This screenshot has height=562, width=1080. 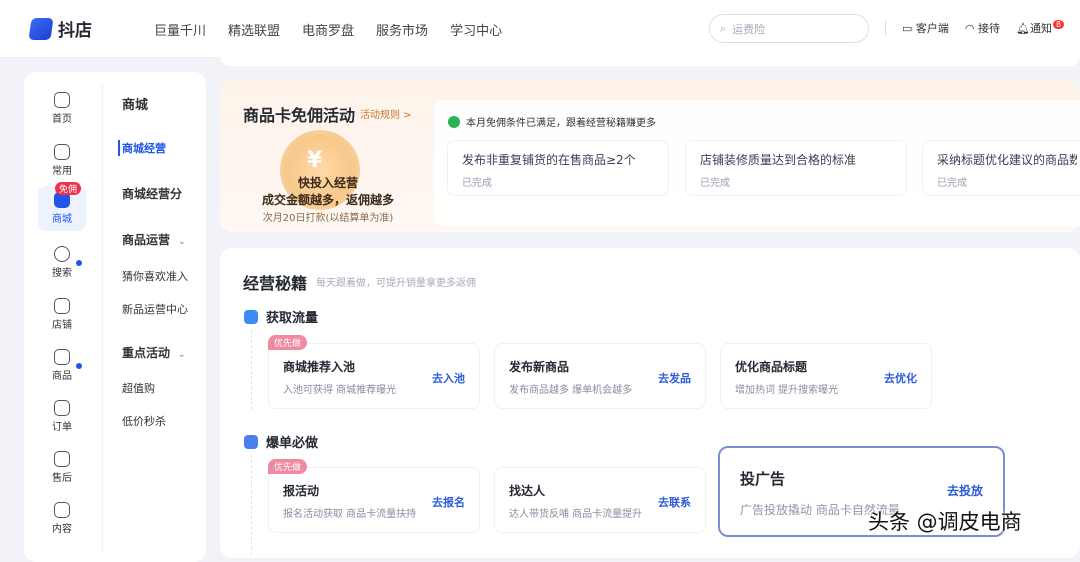 What do you see at coordinates (448, 378) in the screenshot?
I see `card-action-link: 去入池` at bounding box center [448, 378].